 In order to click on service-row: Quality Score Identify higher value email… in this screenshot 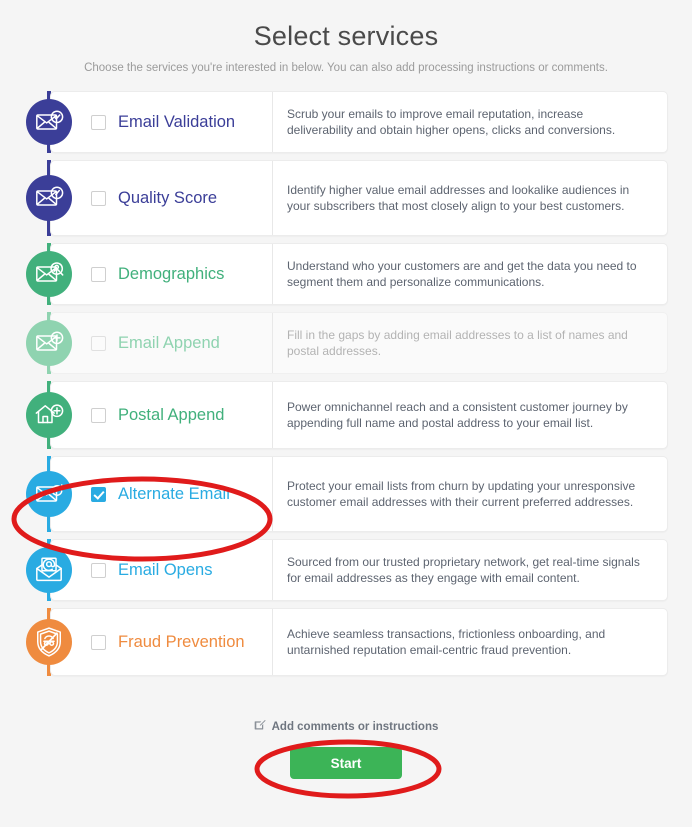, I will do `click(346, 198)`.